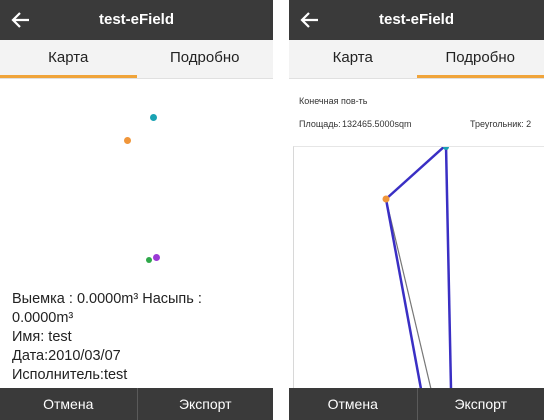 The height and width of the screenshot is (420, 544). I want to click on vertex-teal, so click(446, 148).